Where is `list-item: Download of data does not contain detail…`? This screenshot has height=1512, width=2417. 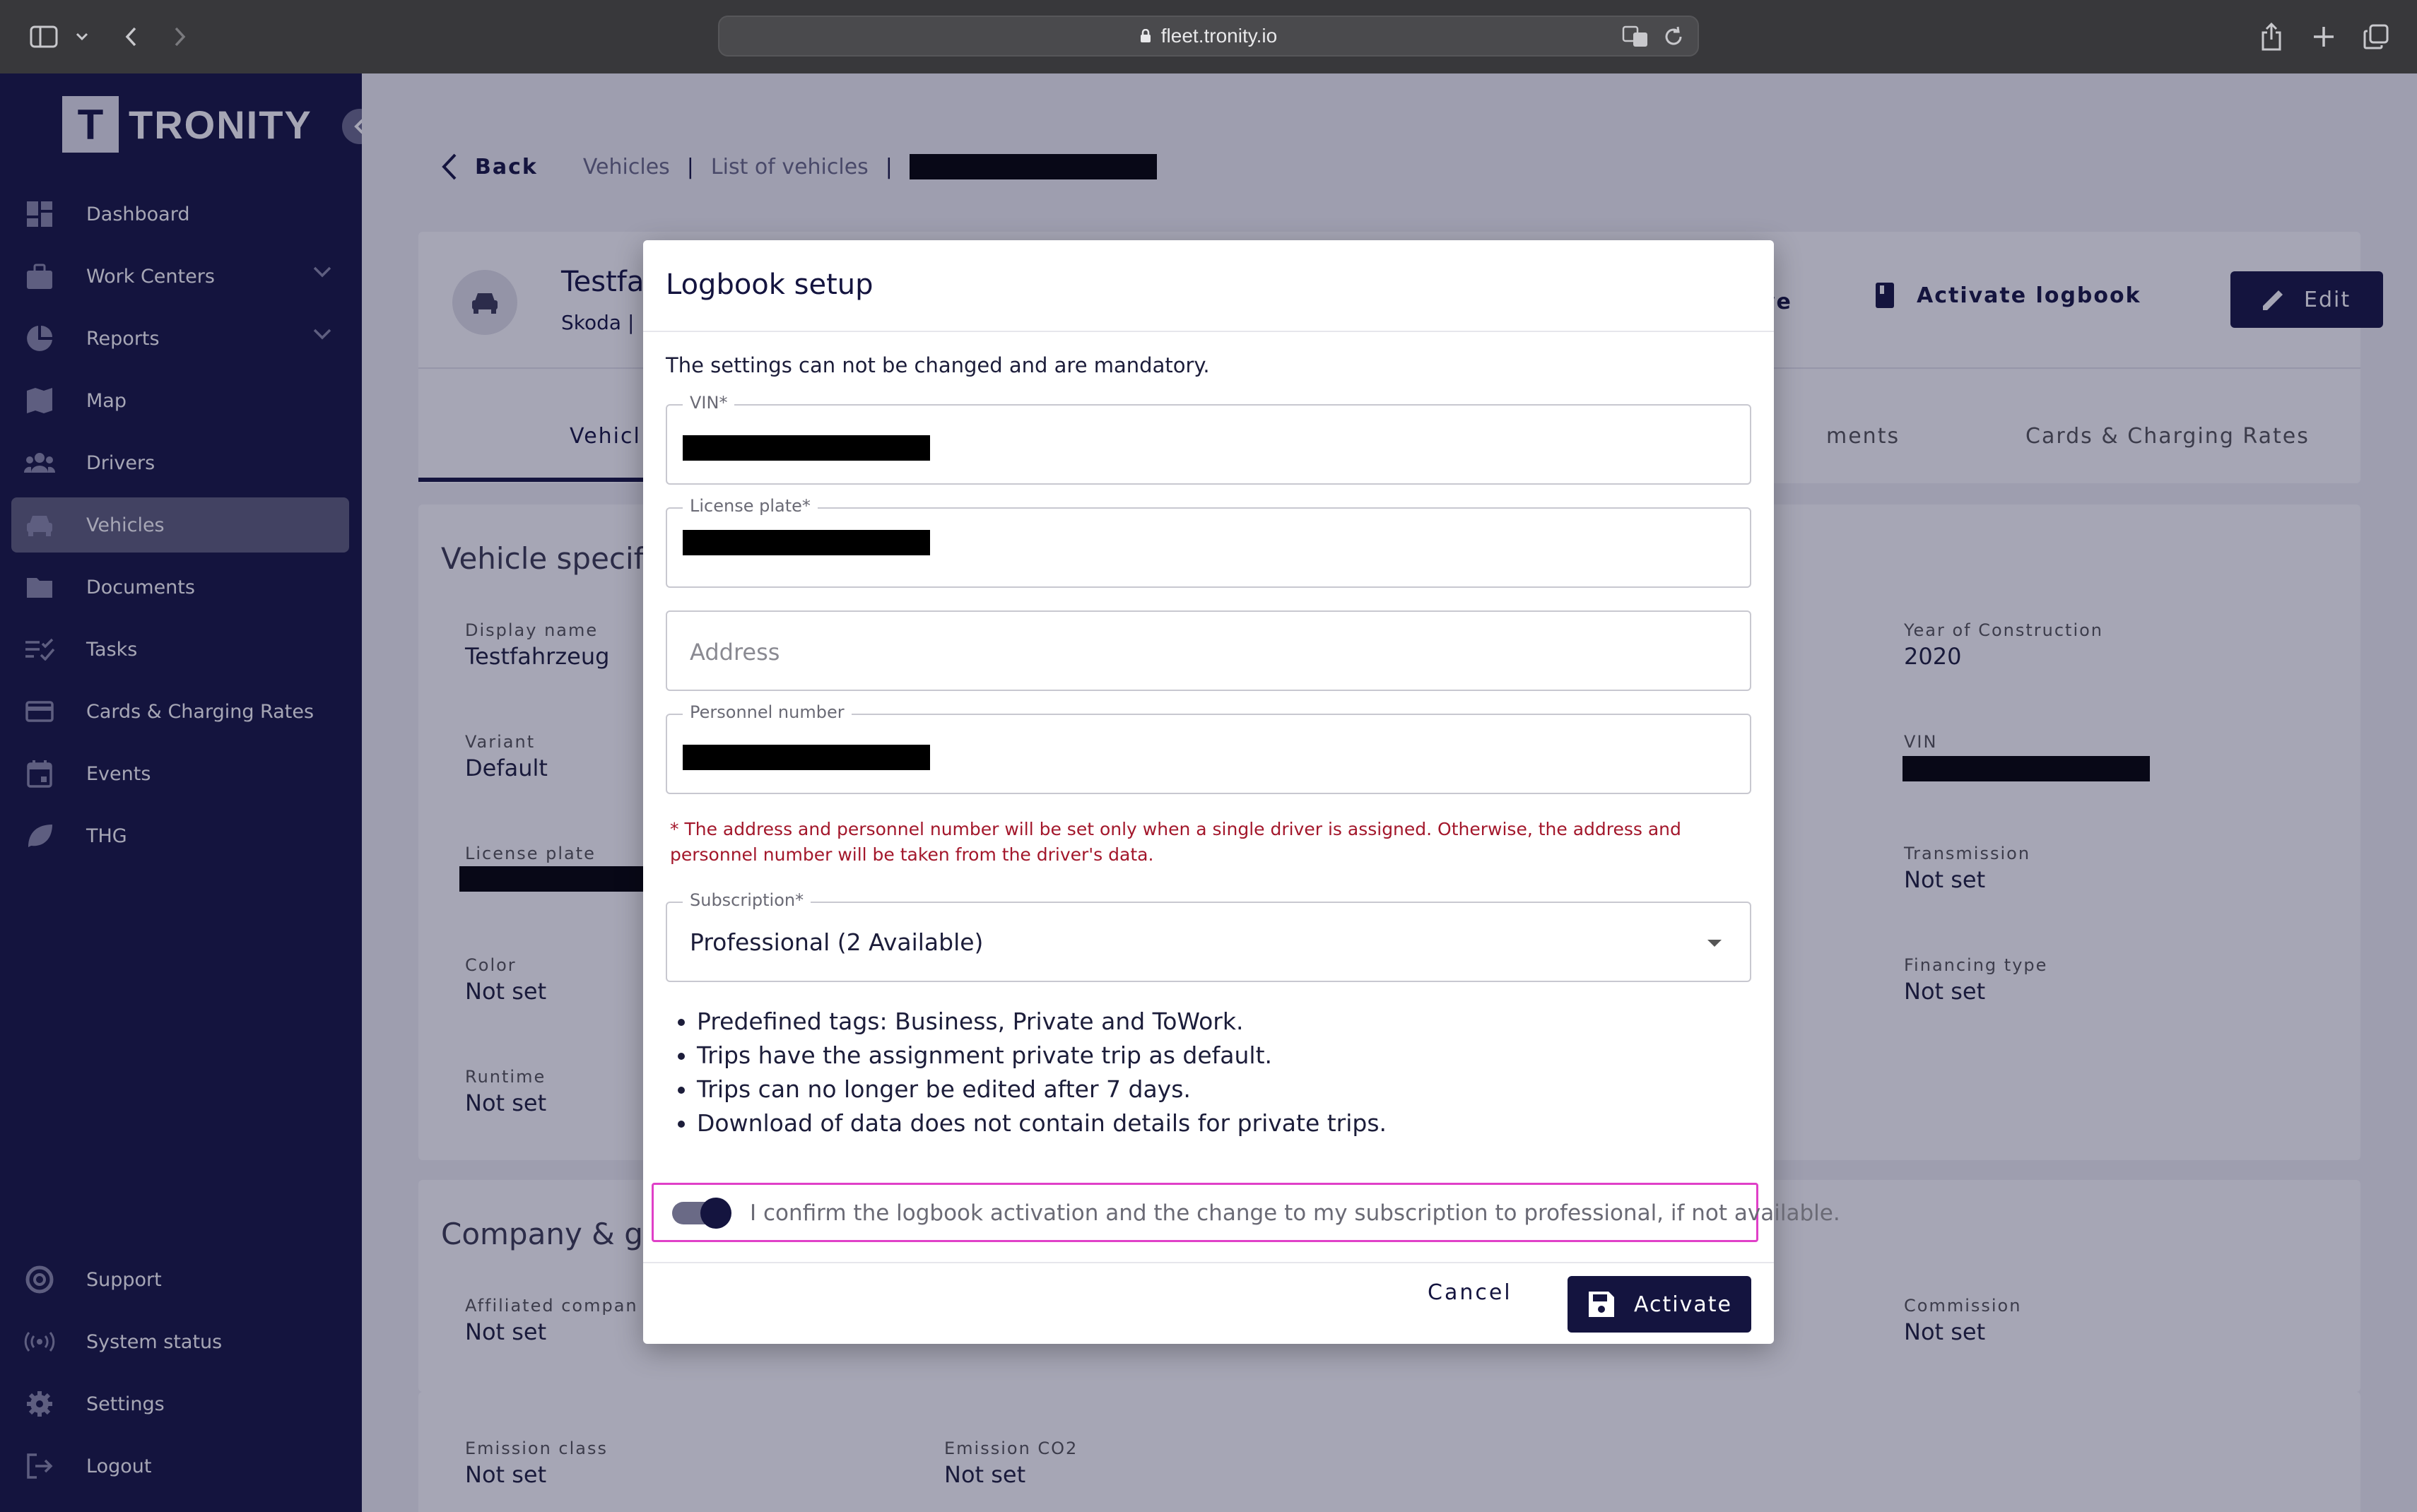 list-item: Download of data does not contain detail… is located at coordinates (1042, 1123).